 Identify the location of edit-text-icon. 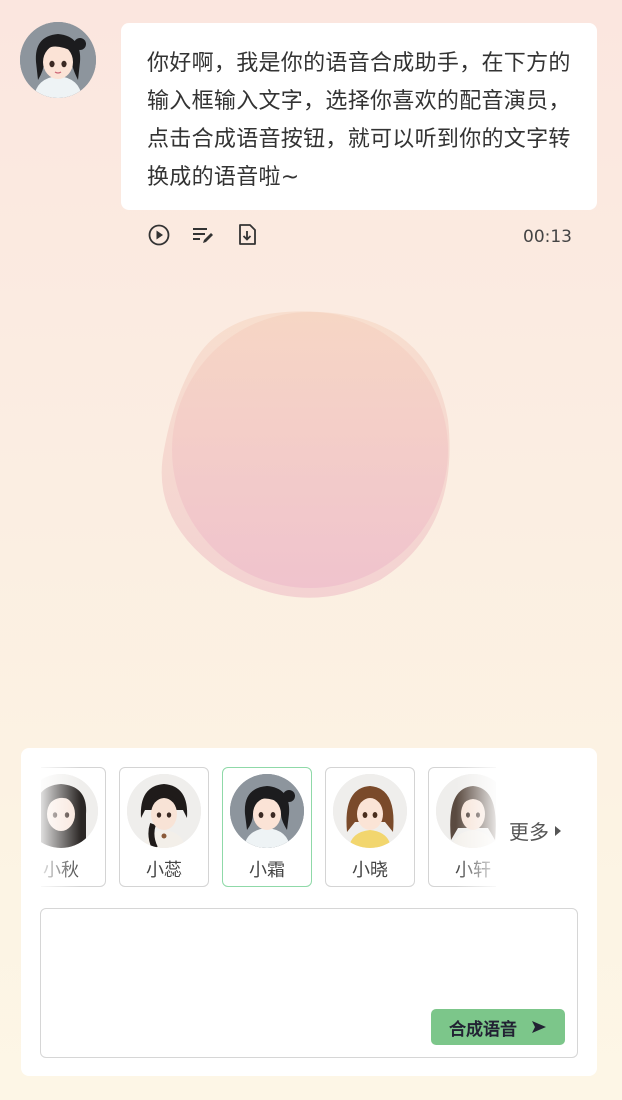
(203, 235).